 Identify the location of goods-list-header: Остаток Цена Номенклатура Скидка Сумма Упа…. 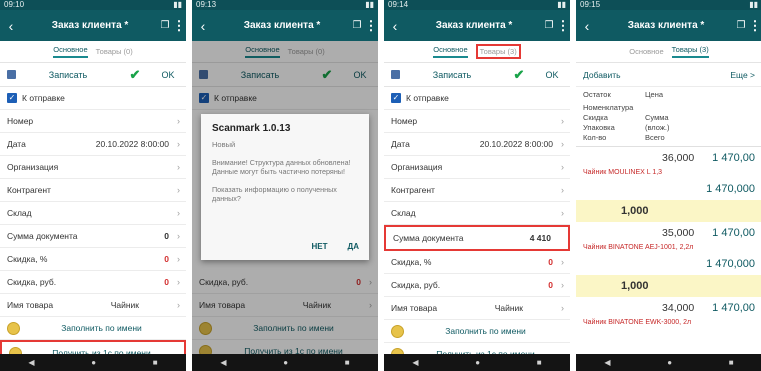
(668, 117).